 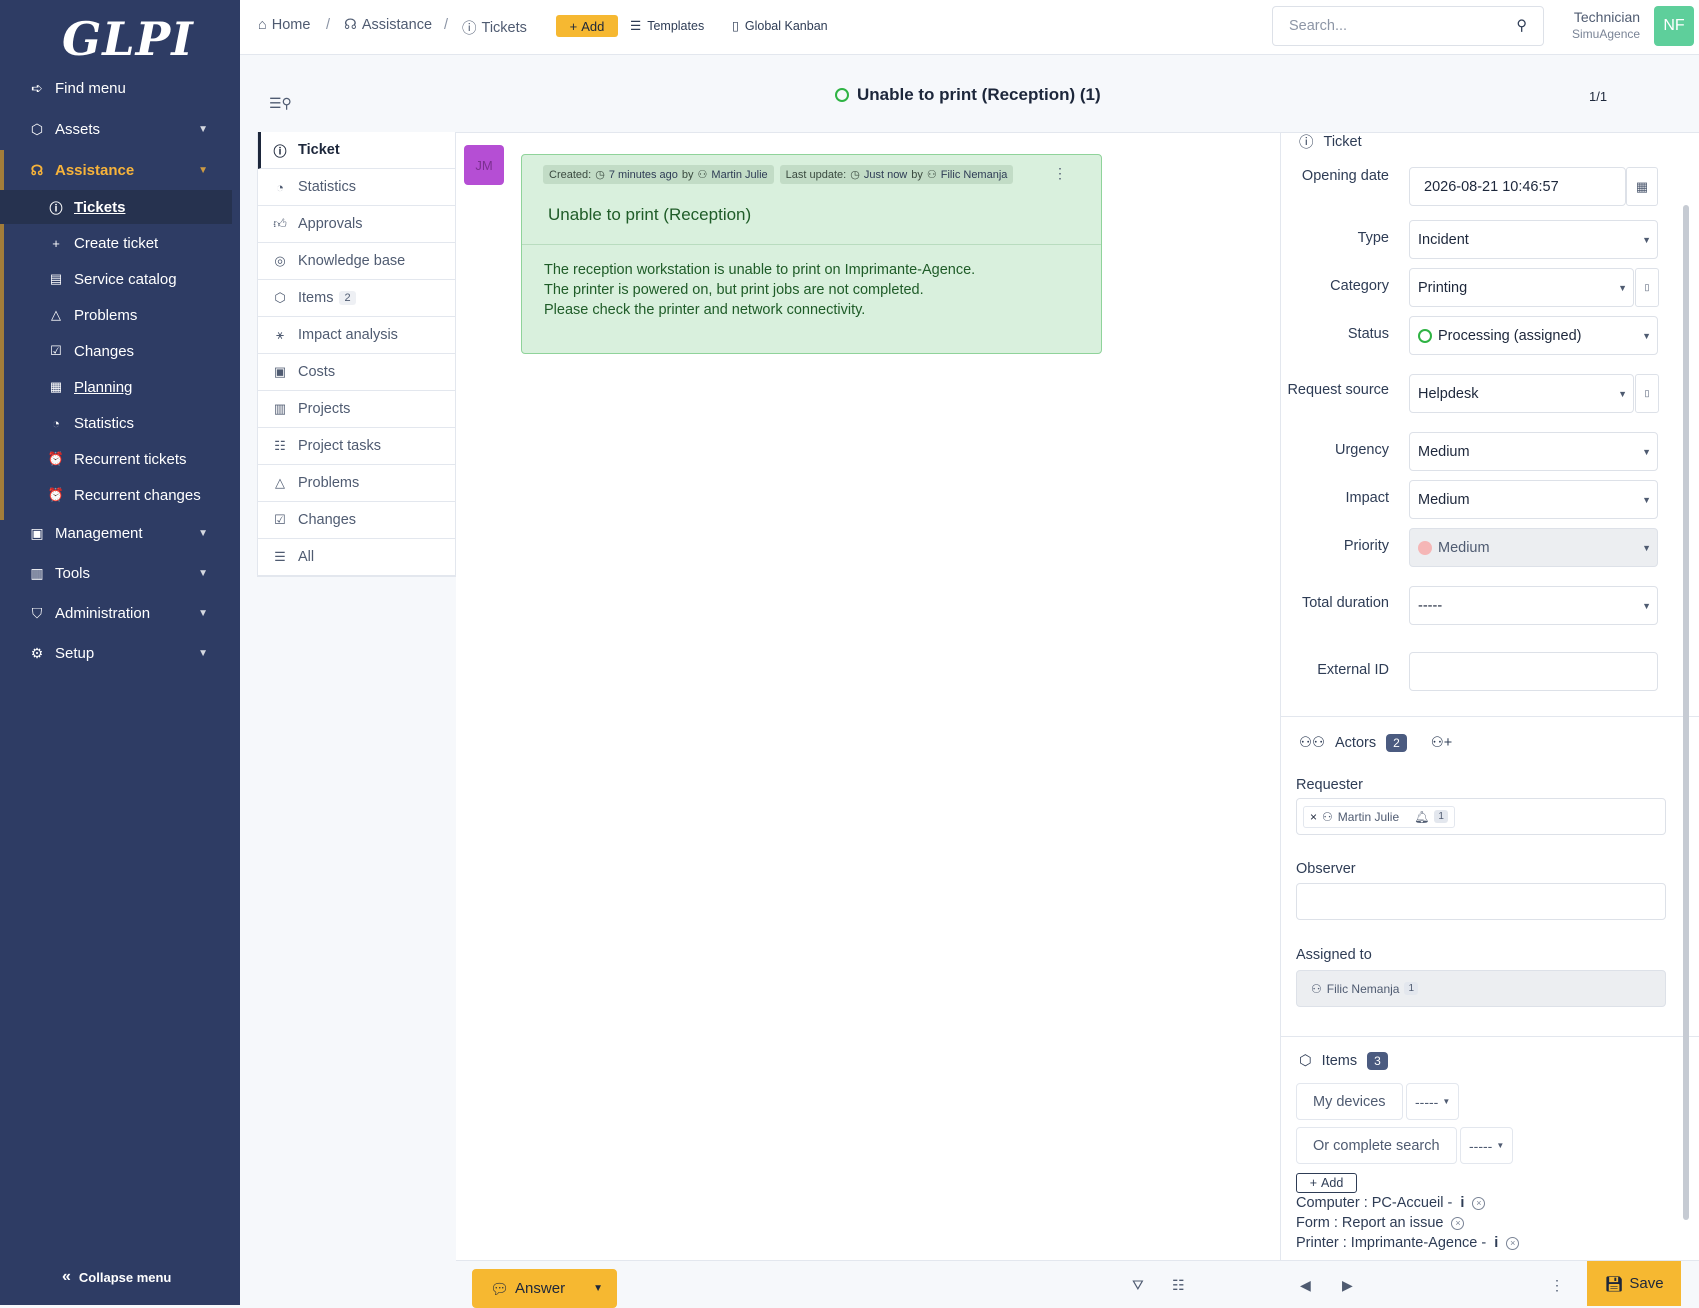 What do you see at coordinates (1521, 287) in the screenshot?
I see `category-select: Printing ▼` at bounding box center [1521, 287].